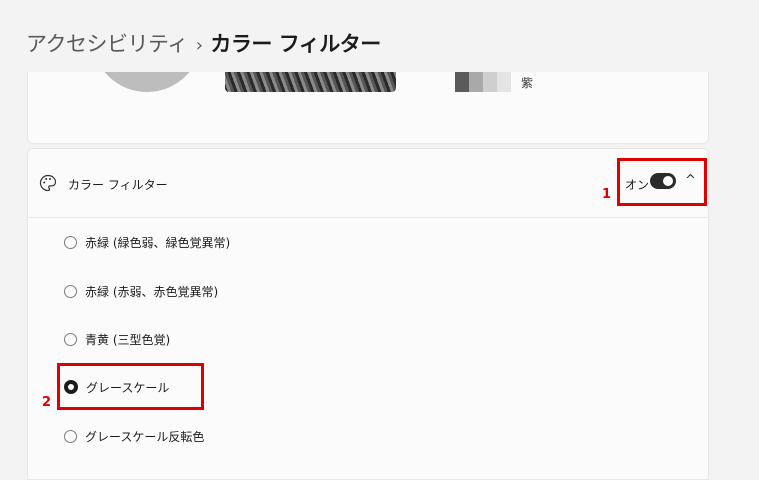 This screenshot has height=480, width=759. I want to click on radio-option-protanopia: 赤緑 (赤弱、赤色覚異常), so click(141, 291).